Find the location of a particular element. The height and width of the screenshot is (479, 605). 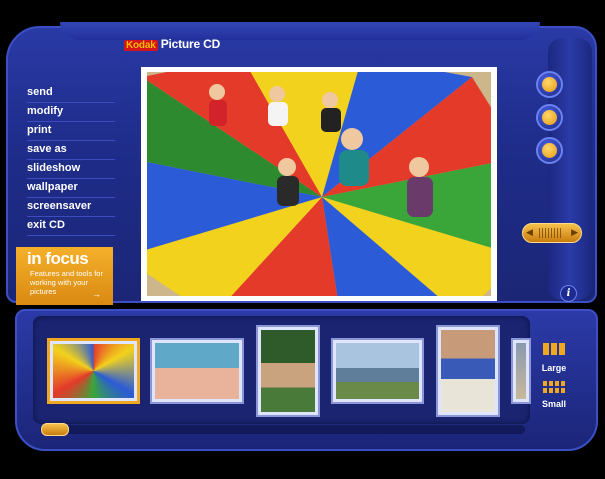

rotate-icon is located at coordinates (549, 150).